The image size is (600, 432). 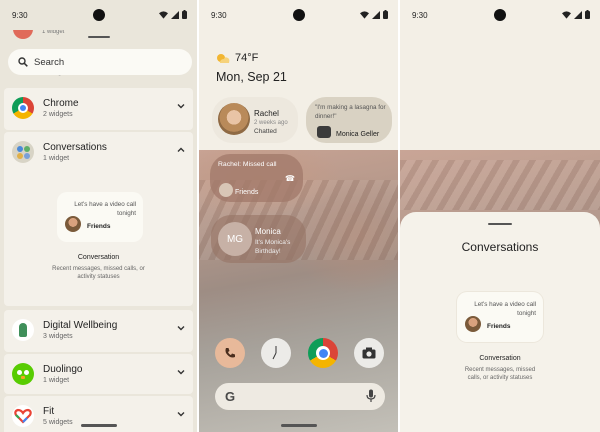 What do you see at coordinates (23, 152) in the screenshot?
I see `conversations-icon` at bounding box center [23, 152].